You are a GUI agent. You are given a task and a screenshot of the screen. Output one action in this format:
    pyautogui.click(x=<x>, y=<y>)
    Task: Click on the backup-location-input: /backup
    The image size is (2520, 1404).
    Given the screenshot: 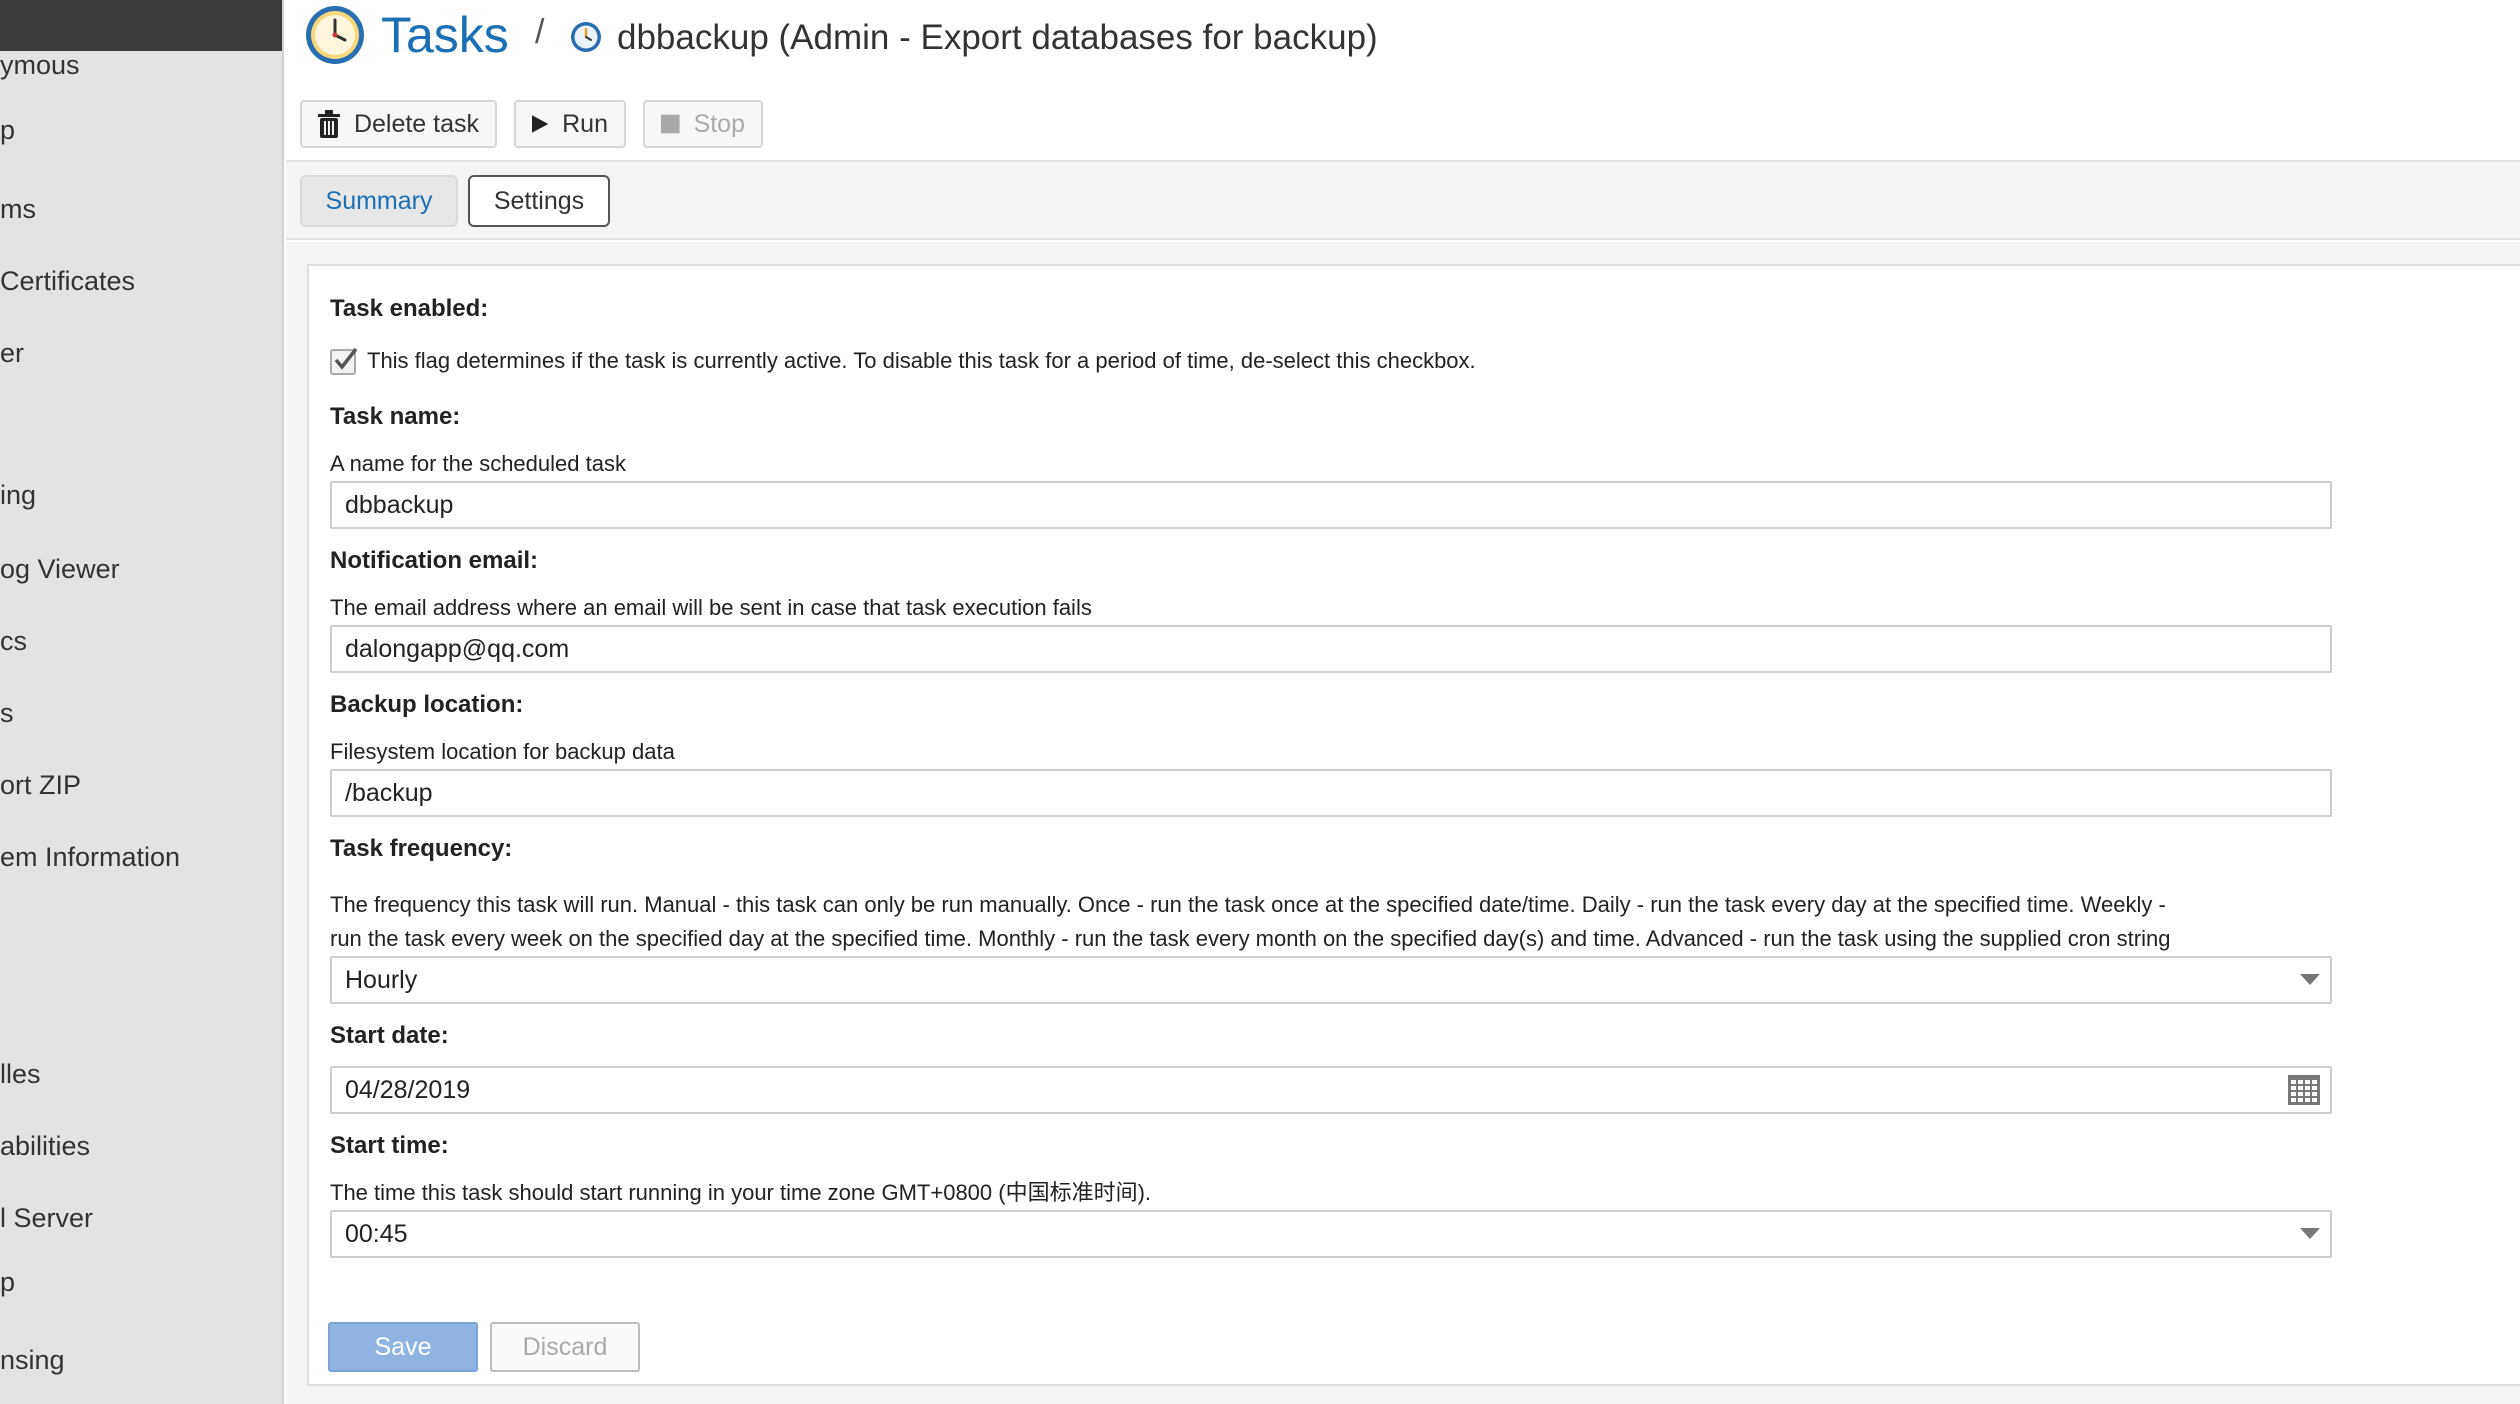 What is the action you would take?
    pyautogui.click(x=1331, y=793)
    